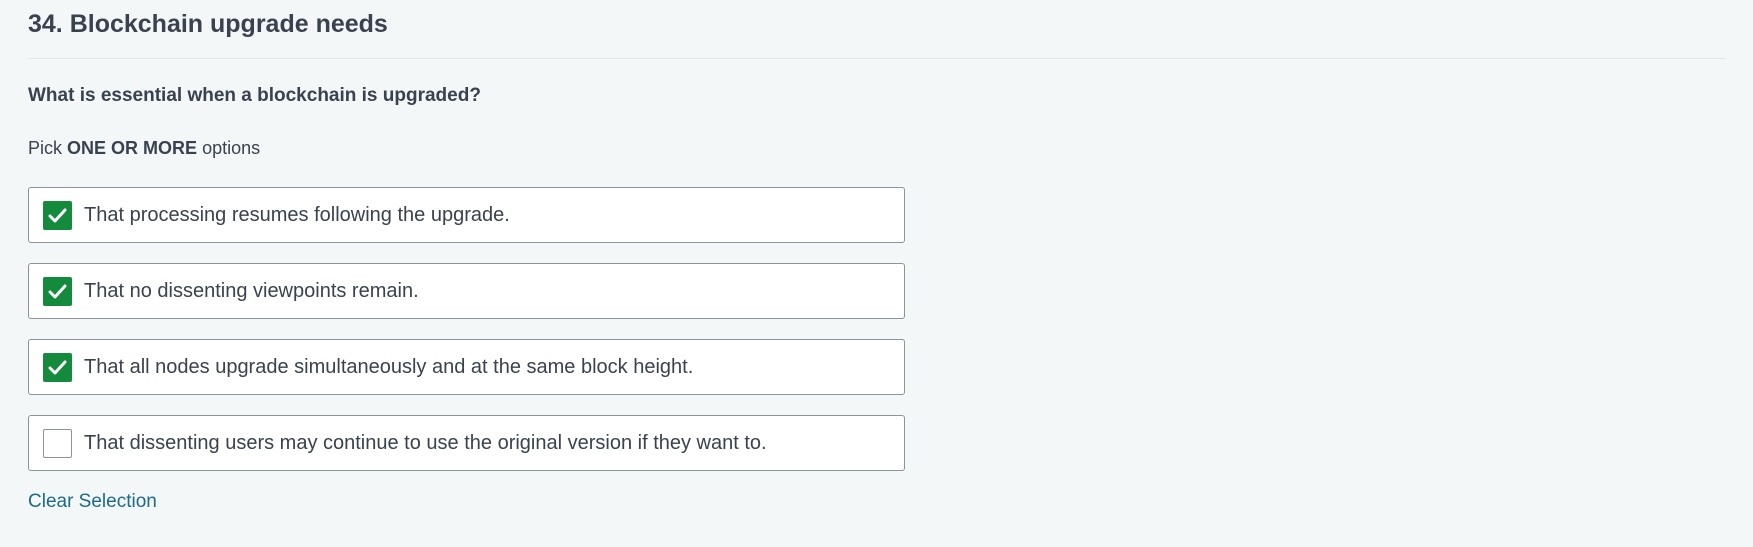 The width and height of the screenshot is (1753, 547). Describe the element at coordinates (92, 502) in the screenshot. I see `clear-selection-link: Clear Selection` at that location.